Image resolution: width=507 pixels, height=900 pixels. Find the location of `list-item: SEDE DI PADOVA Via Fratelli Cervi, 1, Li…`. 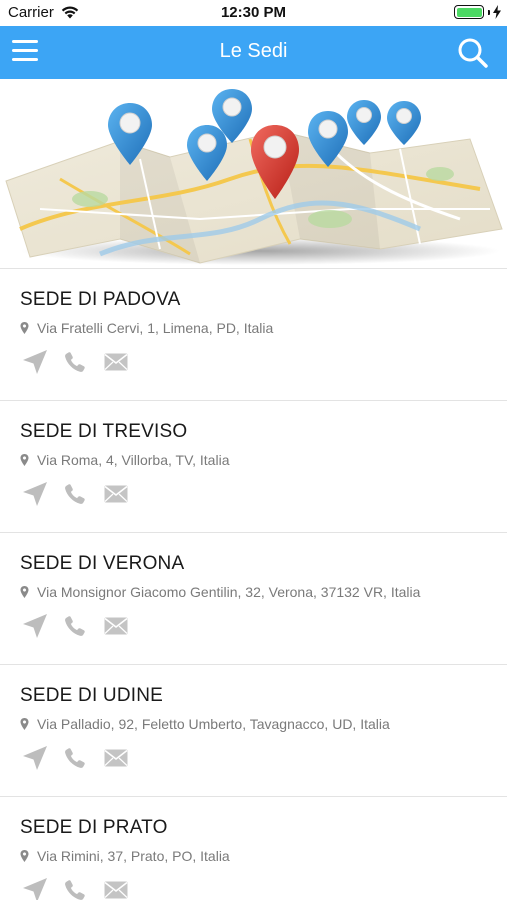

list-item: SEDE DI PADOVA Via Fratelli Cervi, 1, Li… is located at coordinates (253, 334).